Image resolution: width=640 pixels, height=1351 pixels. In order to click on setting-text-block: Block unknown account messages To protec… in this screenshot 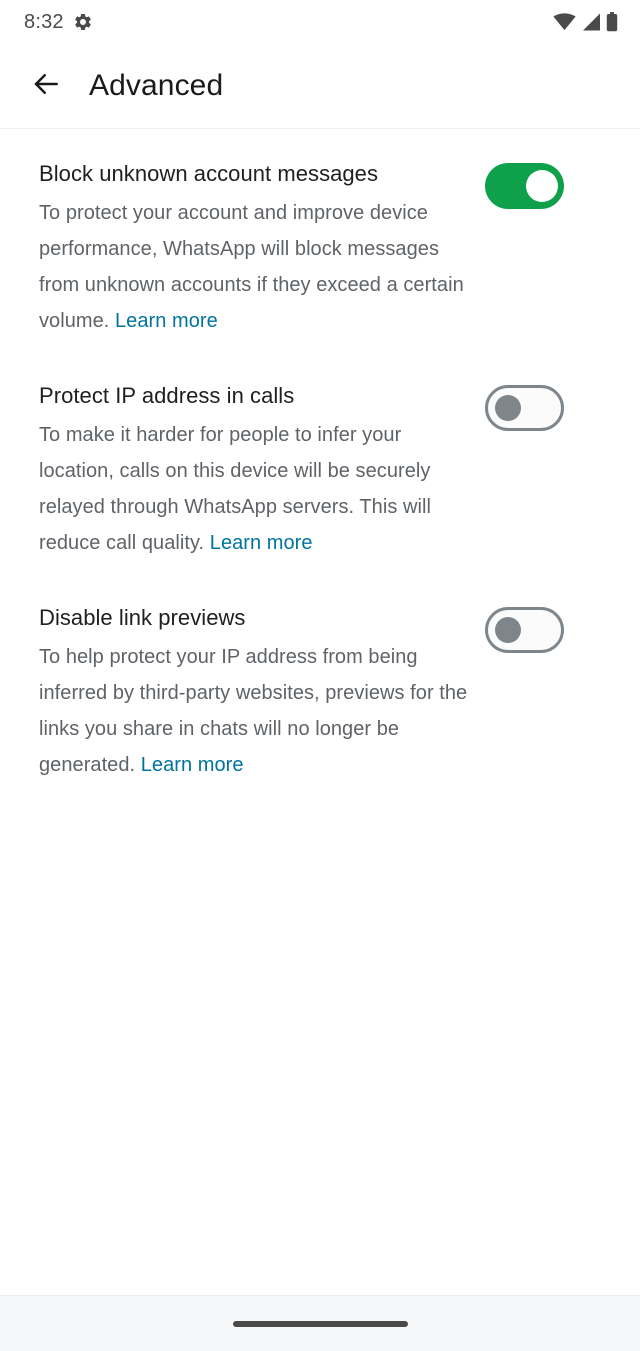, I will do `click(259, 249)`.